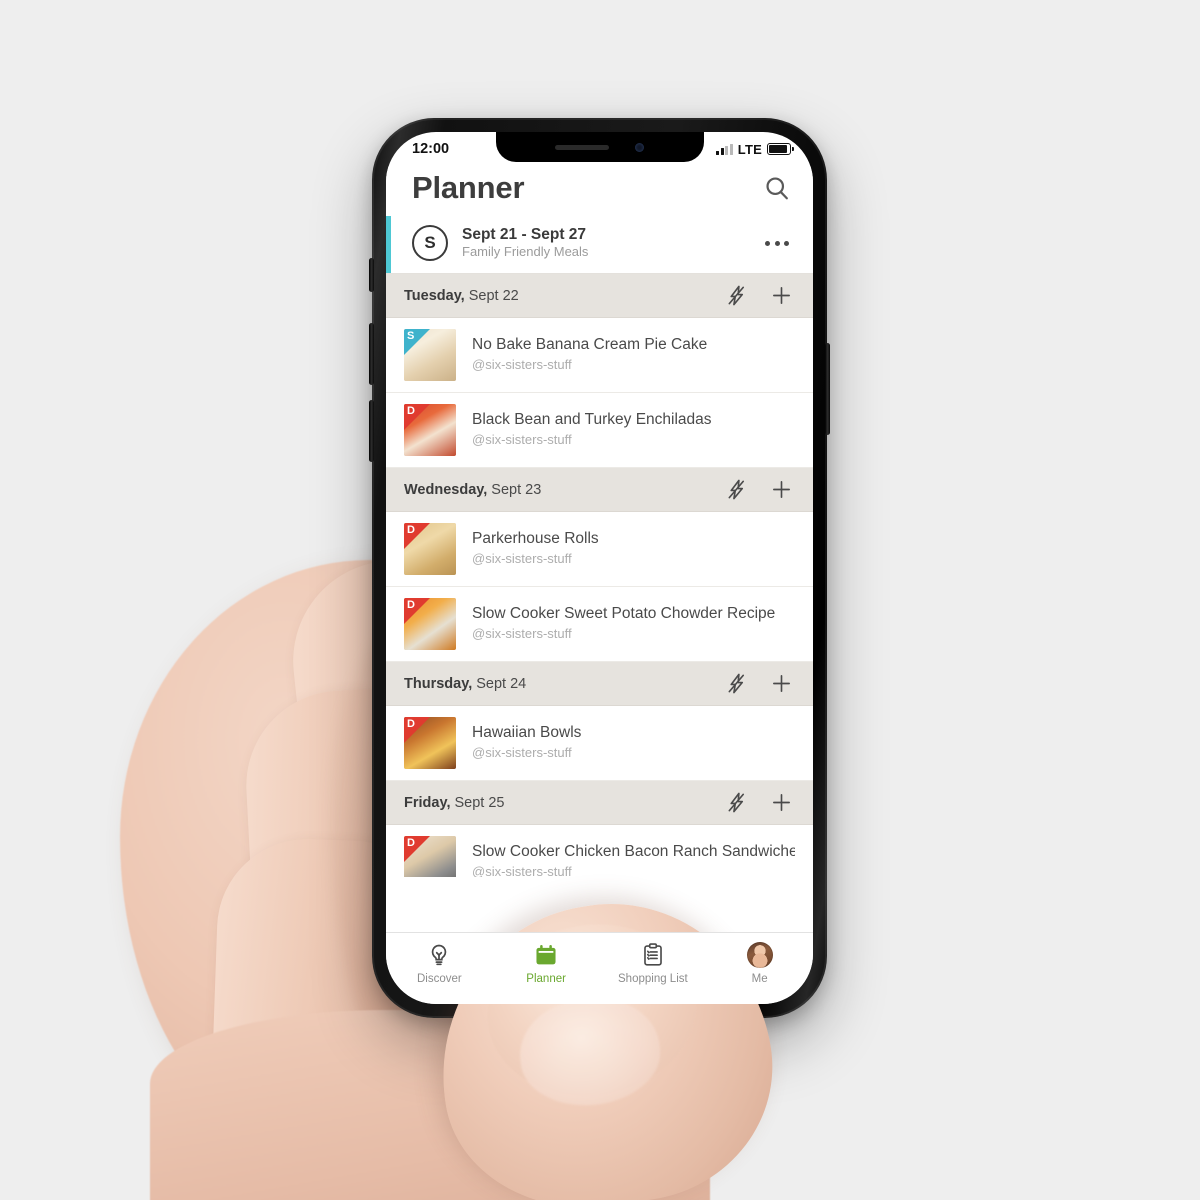  I want to click on app-header: Planner, so click(599, 191).